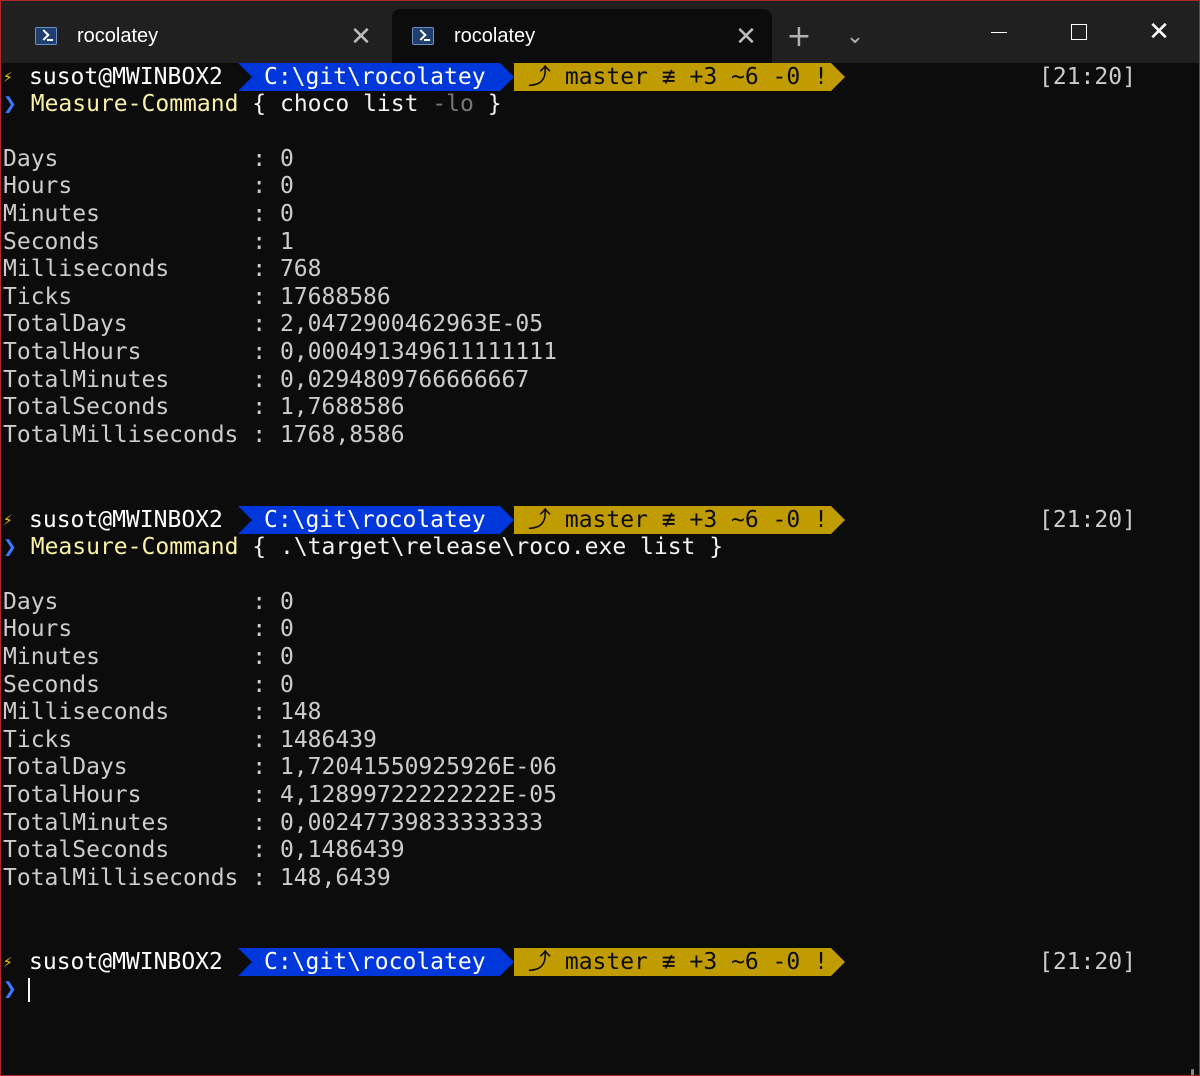  Describe the element at coordinates (86, 407) in the screenshot. I see `output-label: TotalSeconds` at that location.